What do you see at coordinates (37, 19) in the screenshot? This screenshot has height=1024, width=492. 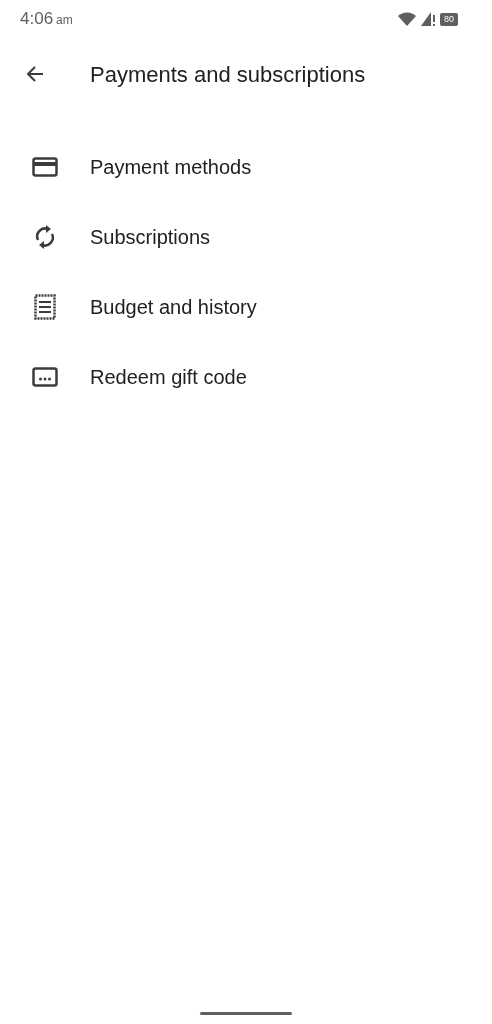 I see `clock-time: 4:06` at bounding box center [37, 19].